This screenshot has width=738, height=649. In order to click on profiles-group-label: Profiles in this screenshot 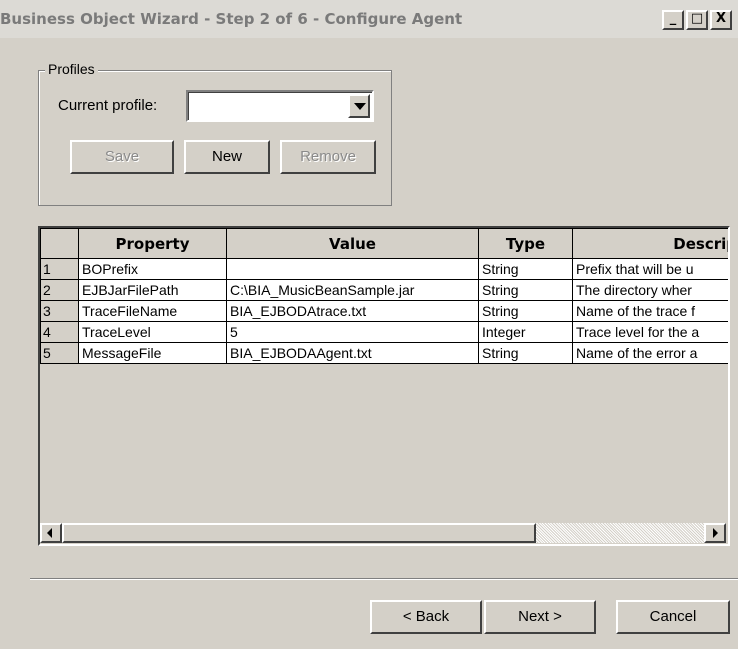, I will do `click(71, 69)`.